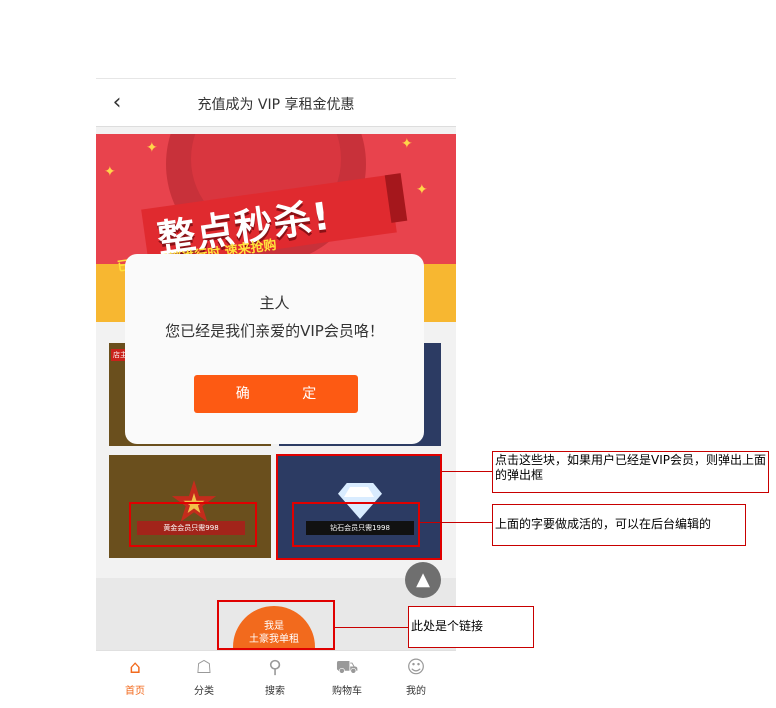  What do you see at coordinates (274, 349) in the screenshot?
I see `vip-dialog: 主人 您已经是我们亲爱的VIP会员咯！ 确 定` at bounding box center [274, 349].